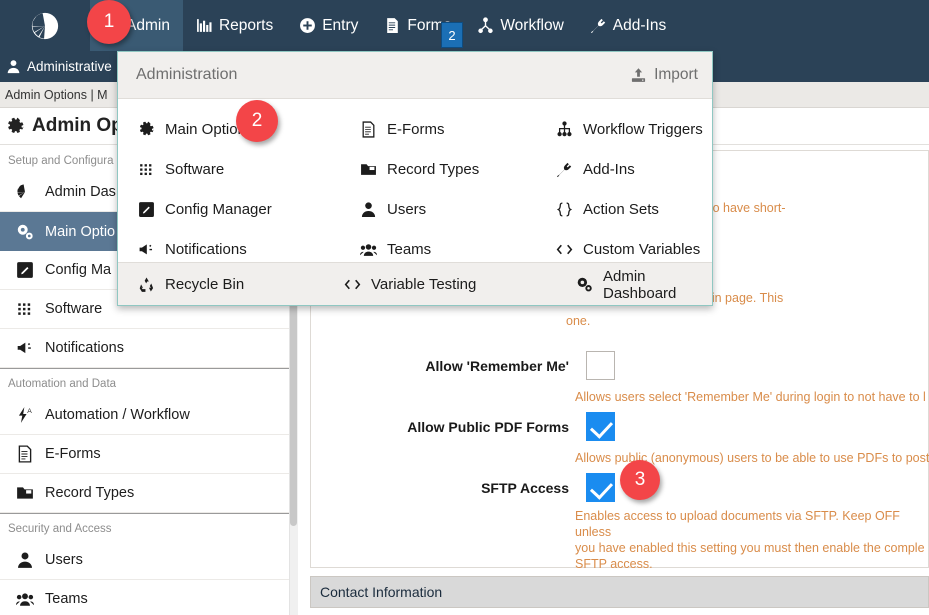 The height and width of the screenshot is (615, 929). What do you see at coordinates (15, 126) in the screenshot?
I see `gear-icon` at bounding box center [15, 126].